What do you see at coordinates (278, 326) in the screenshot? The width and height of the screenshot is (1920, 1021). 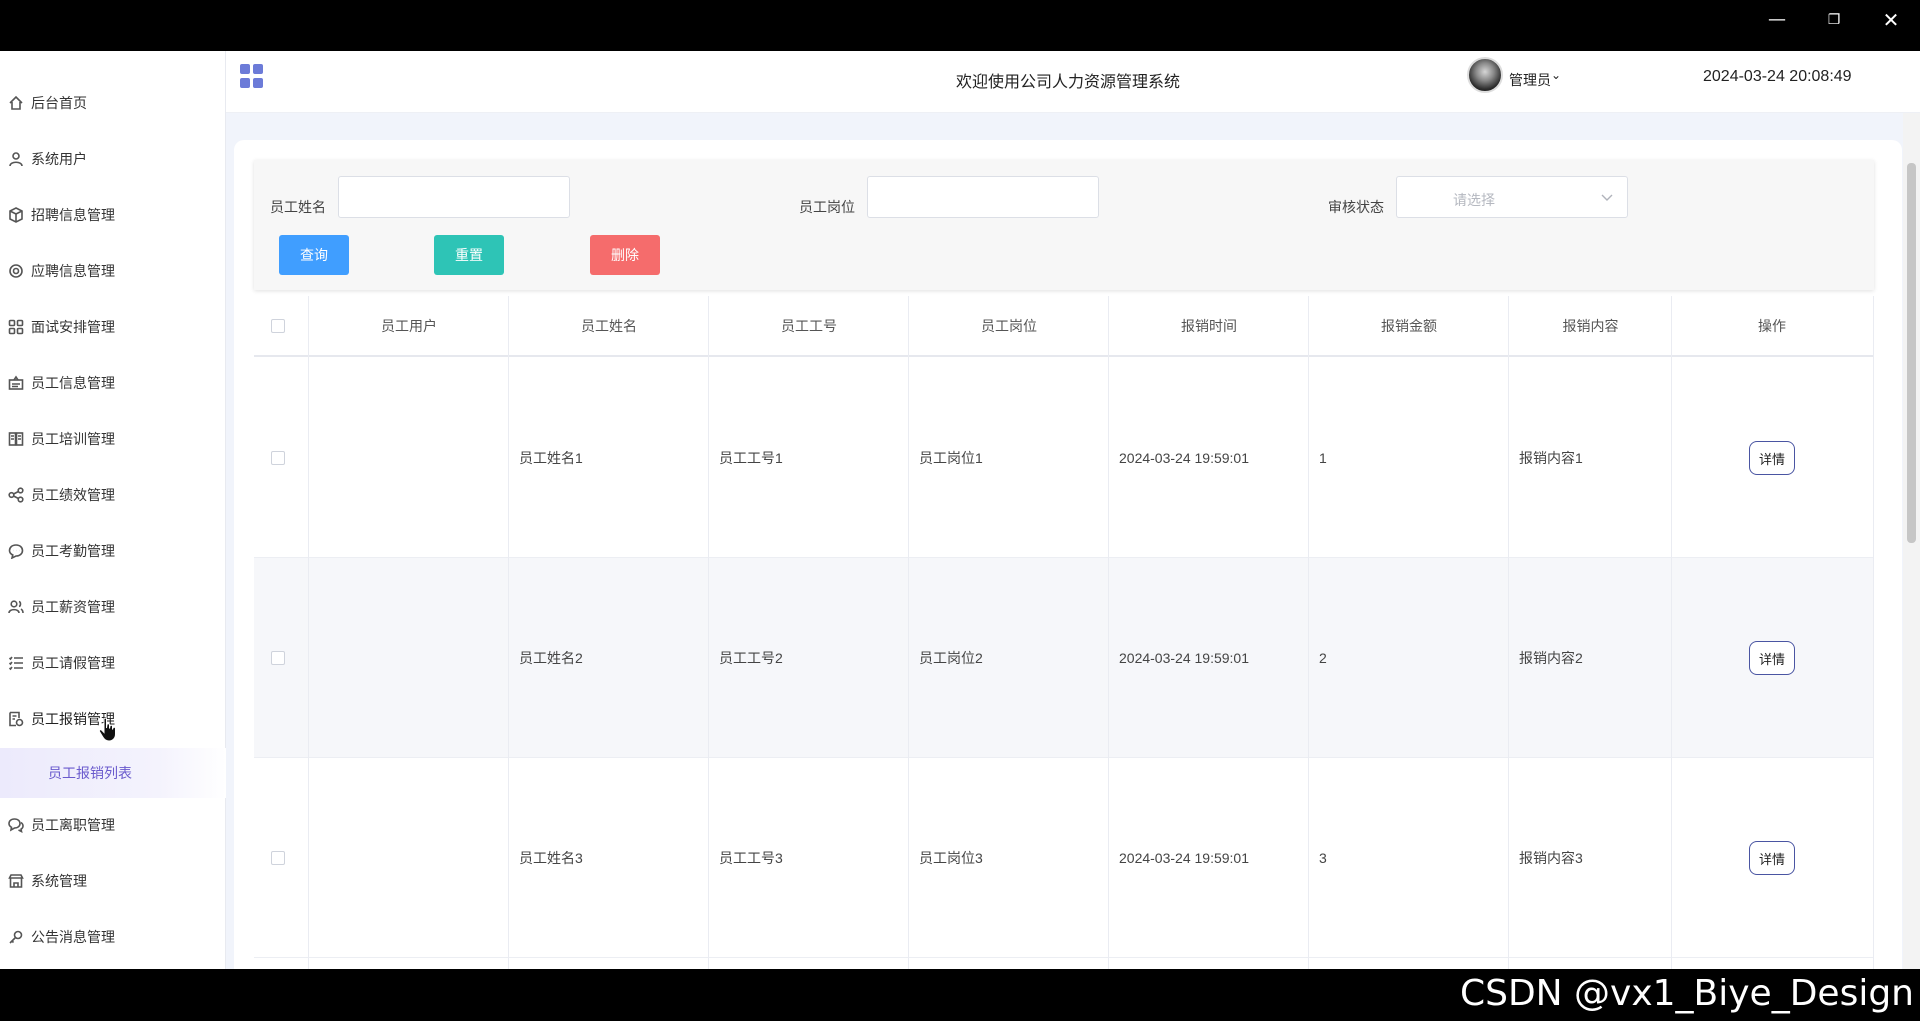 I see `select-all-checkbox` at bounding box center [278, 326].